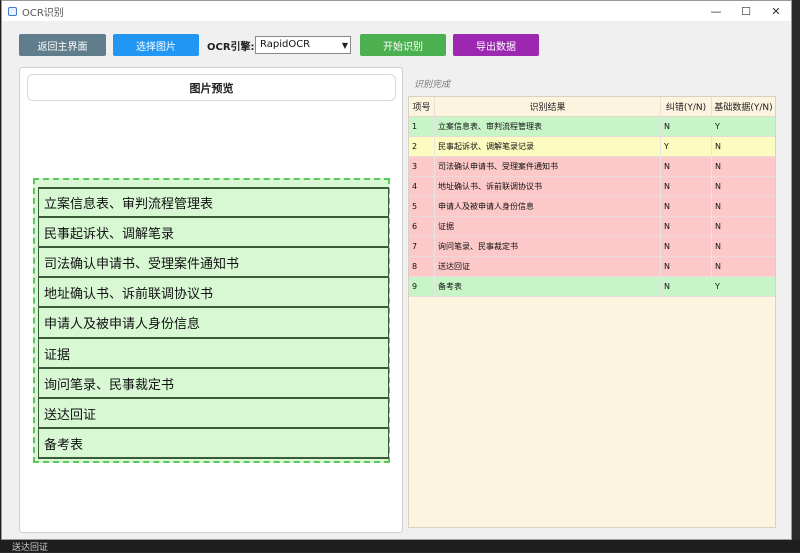 The height and width of the screenshot is (553, 800). What do you see at coordinates (746, 11) in the screenshot?
I see `maximize-icon: ☐` at bounding box center [746, 11].